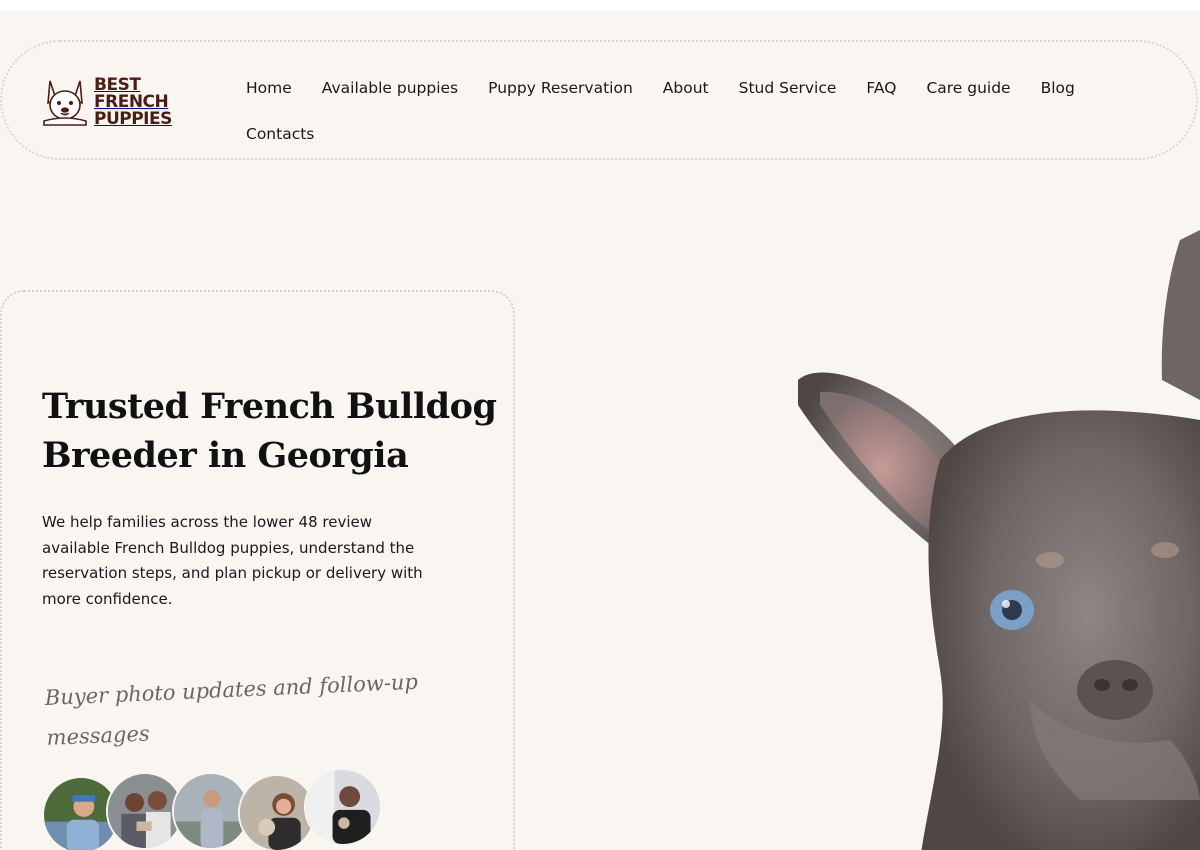 The height and width of the screenshot is (850, 1200). What do you see at coordinates (390, 91) in the screenshot?
I see `nav-available-puppies: Available puppies` at bounding box center [390, 91].